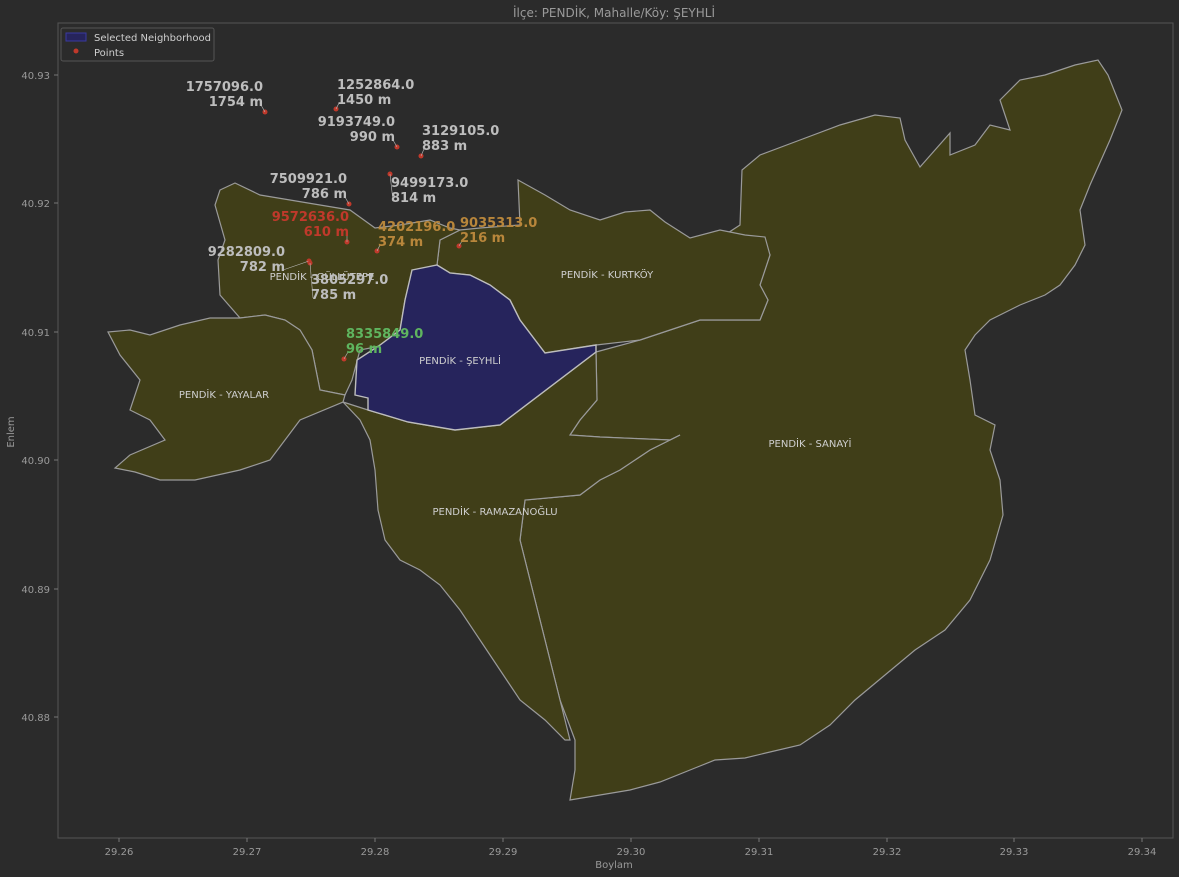 This screenshot has height=877, width=1179. I want to click on y-axis-label: Enlem, so click(11, 431).